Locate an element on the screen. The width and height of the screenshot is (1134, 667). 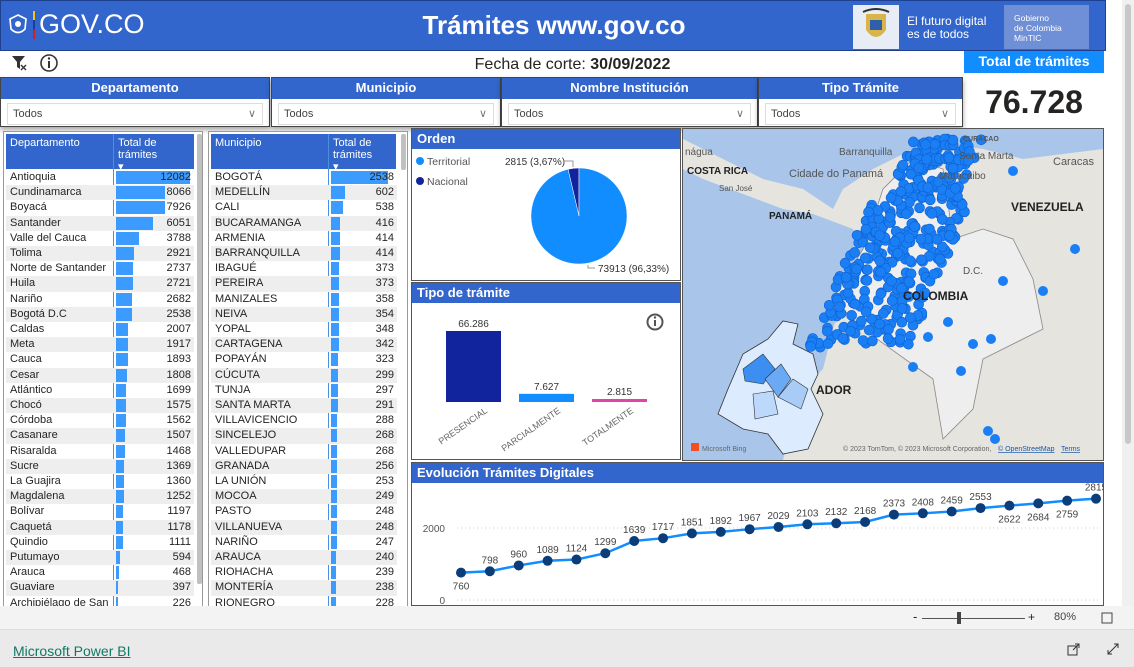
fullscreen-icon is located at coordinates (1113, 649).